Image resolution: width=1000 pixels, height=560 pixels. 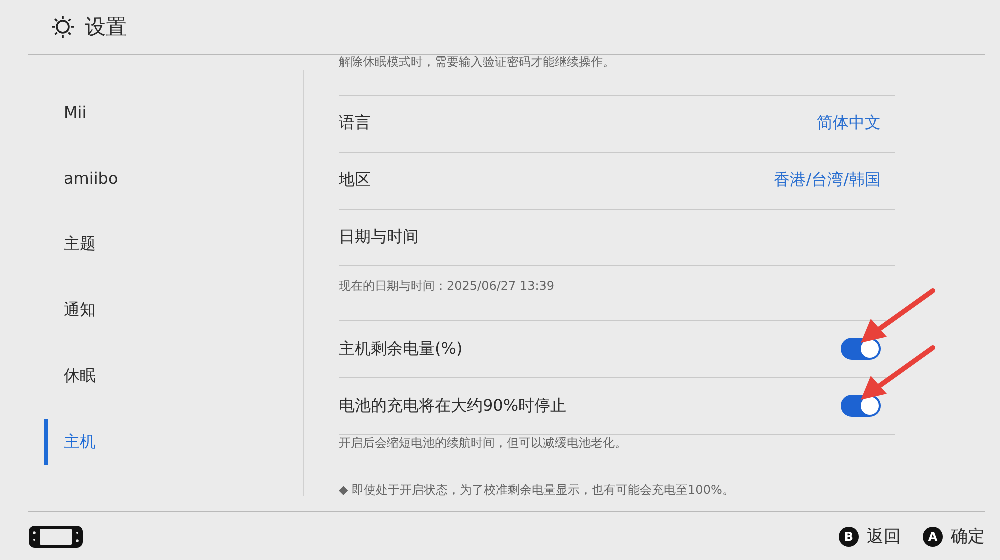 What do you see at coordinates (617, 292) in the screenshot?
I see `description-text: 现在的日期与时间：2025/06/27 13:39` at bounding box center [617, 292].